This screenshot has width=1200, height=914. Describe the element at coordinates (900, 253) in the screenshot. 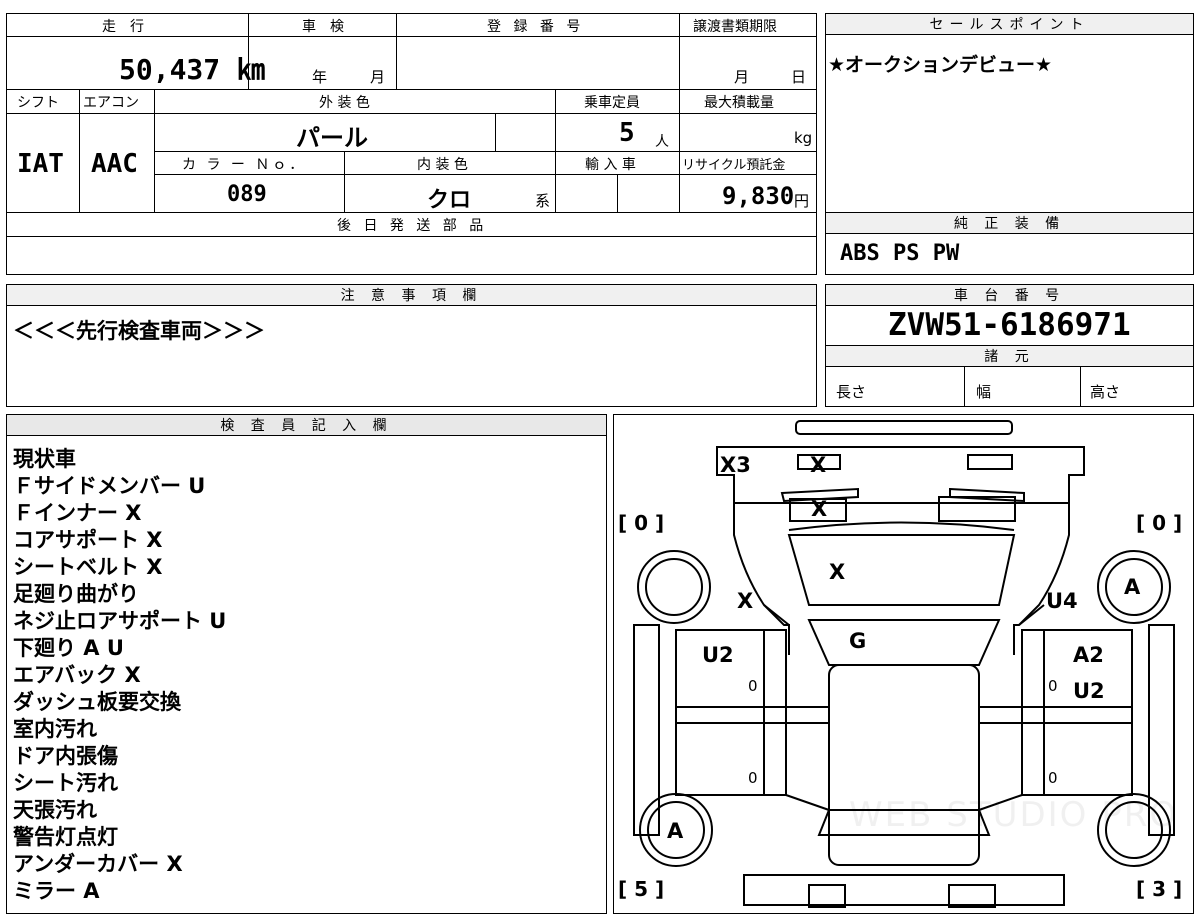

I see `equipment-text: ABS PS PW` at that location.